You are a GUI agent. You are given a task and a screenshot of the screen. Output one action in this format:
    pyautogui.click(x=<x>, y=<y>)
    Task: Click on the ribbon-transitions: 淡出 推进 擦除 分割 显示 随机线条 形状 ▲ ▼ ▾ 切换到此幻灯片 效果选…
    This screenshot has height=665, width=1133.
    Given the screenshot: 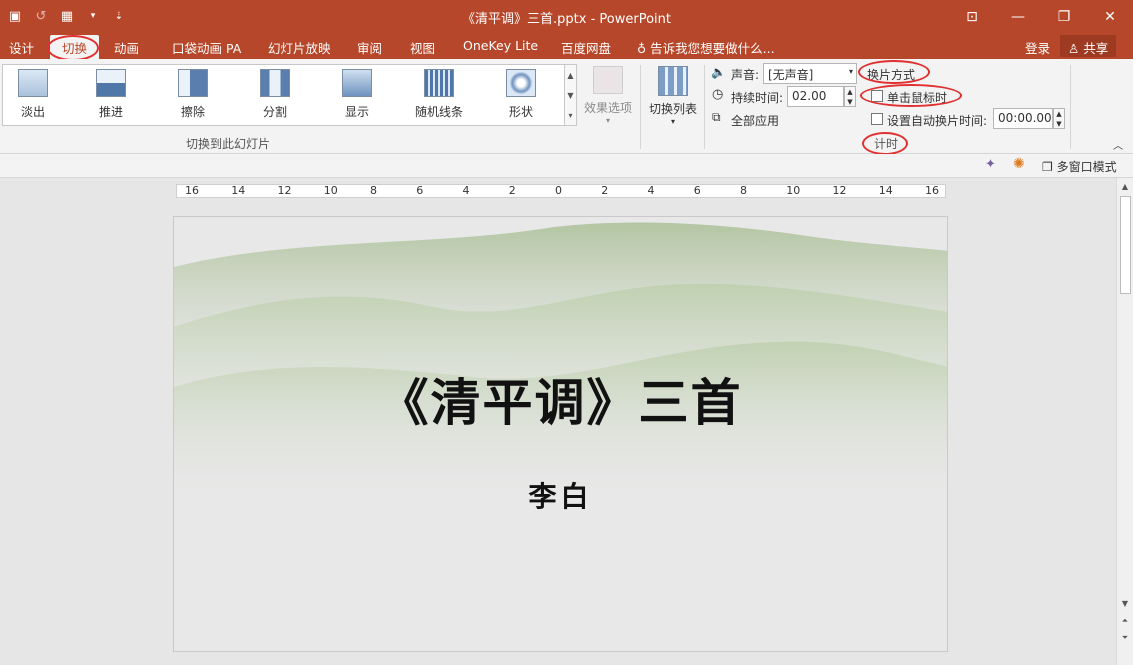 What is the action you would take?
    pyautogui.click(x=566, y=106)
    